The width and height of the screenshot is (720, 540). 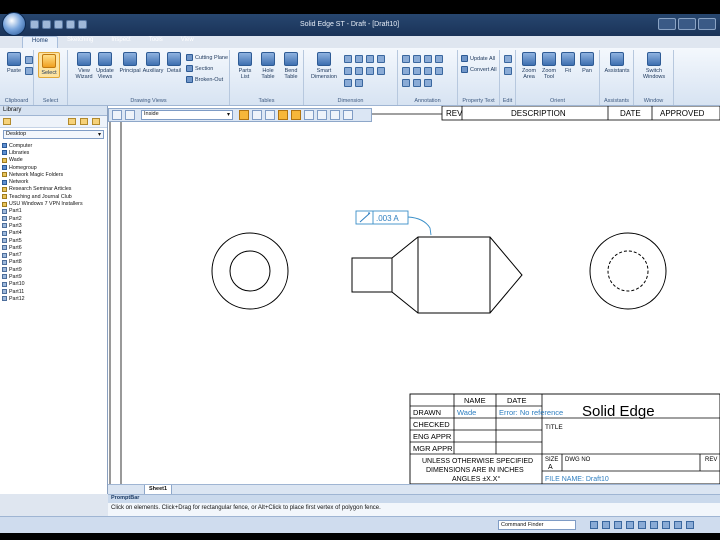 I want to click on select-button: Select, so click(x=49, y=65).